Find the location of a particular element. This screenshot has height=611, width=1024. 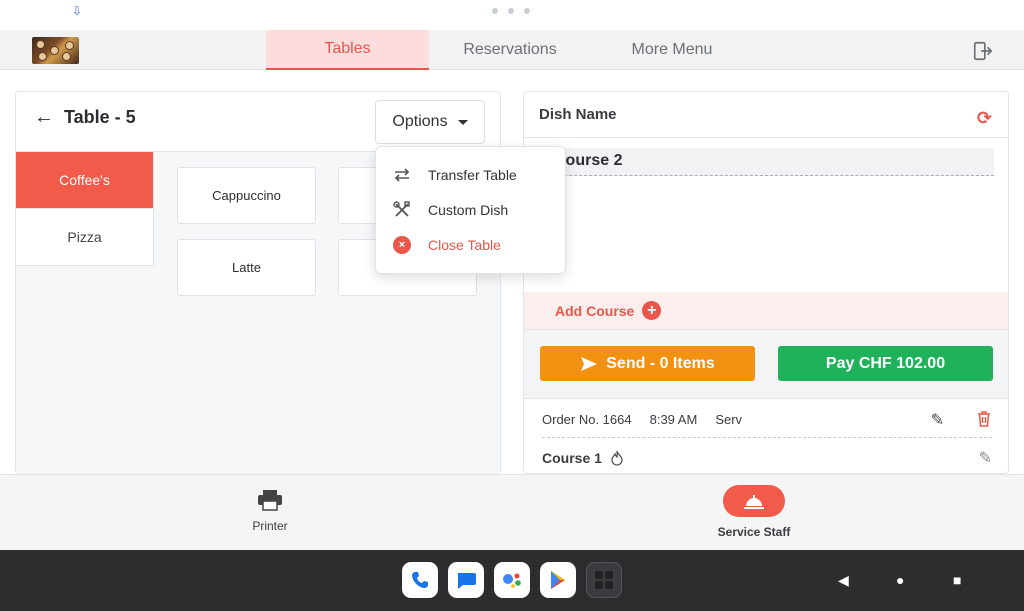

close-icon: × is located at coordinates (402, 245).